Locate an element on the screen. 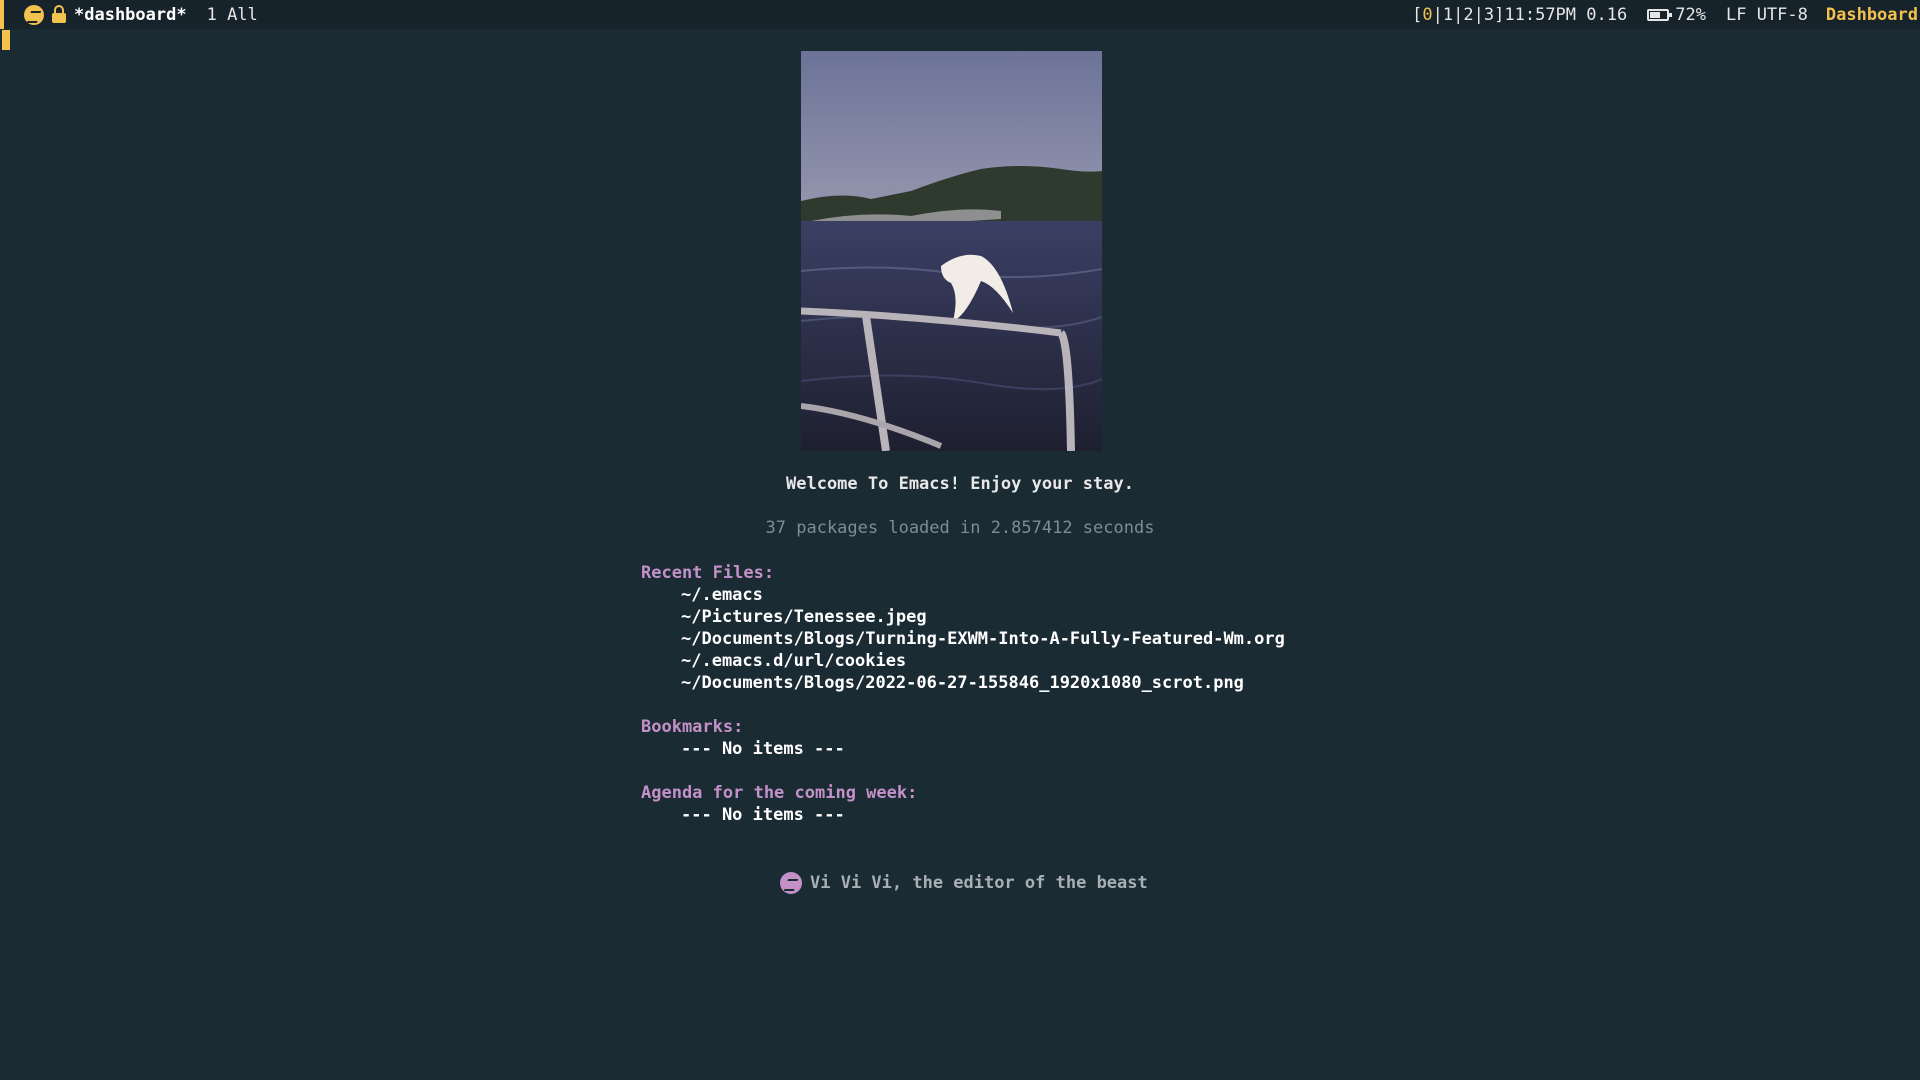  battery-percent: 72% is located at coordinates (1690, 14).